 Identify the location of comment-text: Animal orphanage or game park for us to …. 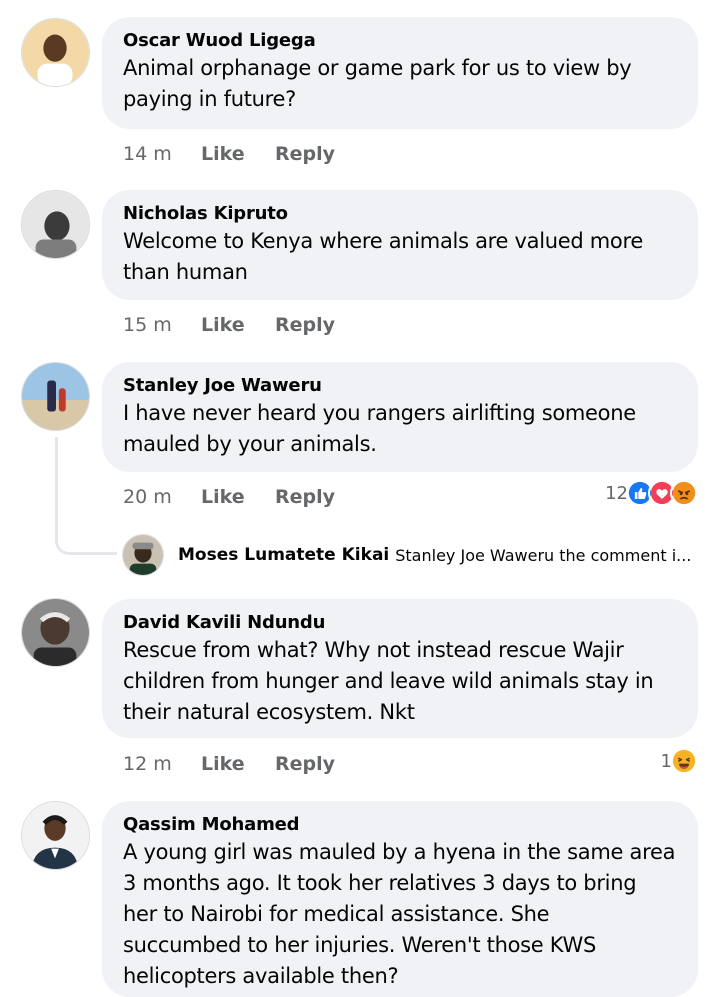
(399, 84).